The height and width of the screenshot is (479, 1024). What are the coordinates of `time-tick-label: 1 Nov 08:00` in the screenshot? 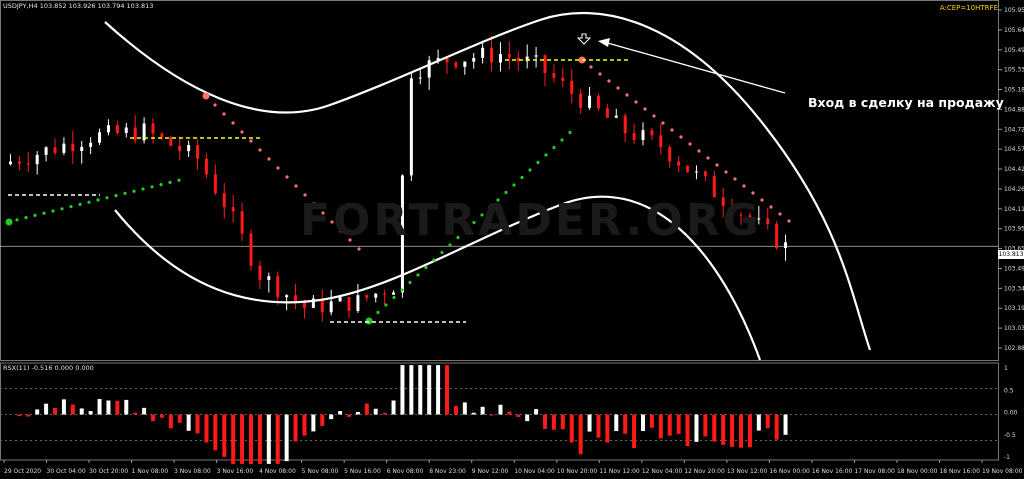 It's located at (150, 471).